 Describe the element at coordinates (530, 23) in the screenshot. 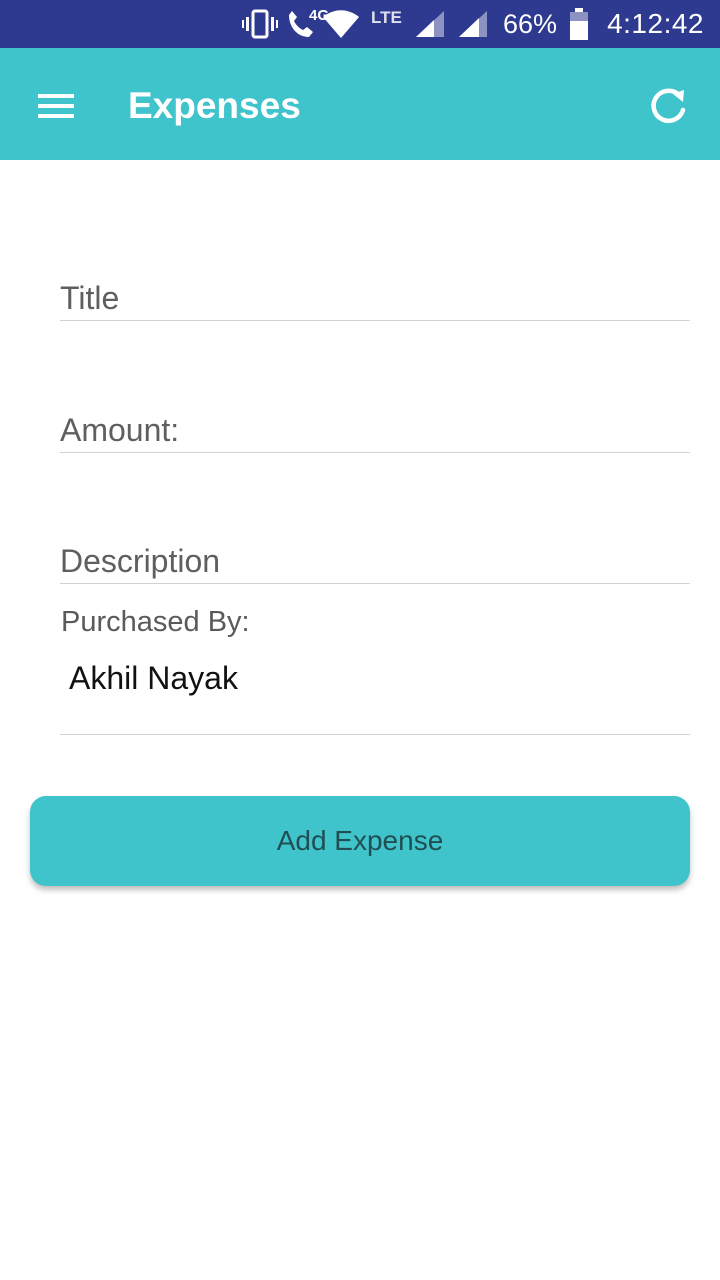

I see `battery-percent: 66%` at that location.